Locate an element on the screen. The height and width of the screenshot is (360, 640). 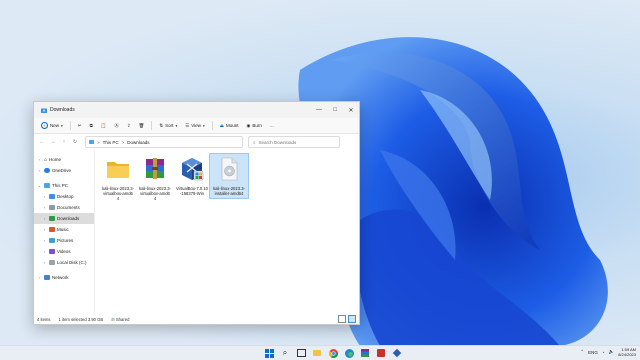
start-button is located at coordinates (269, 353).